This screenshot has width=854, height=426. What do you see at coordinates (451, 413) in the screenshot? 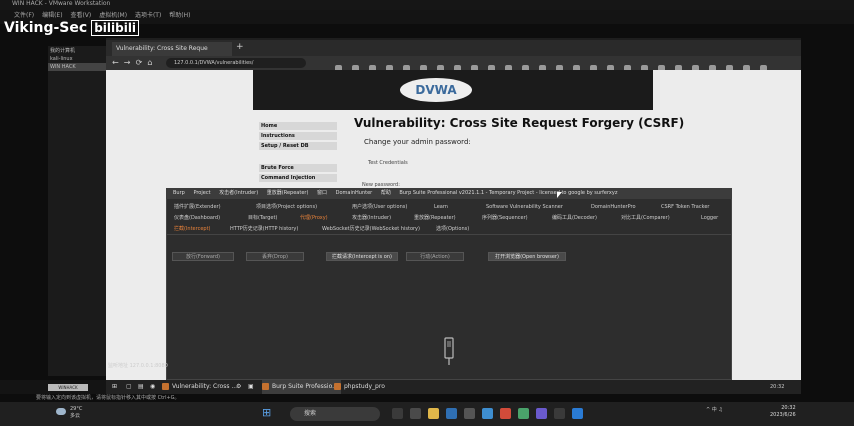
I see `edge-icon` at bounding box center [451, 413].